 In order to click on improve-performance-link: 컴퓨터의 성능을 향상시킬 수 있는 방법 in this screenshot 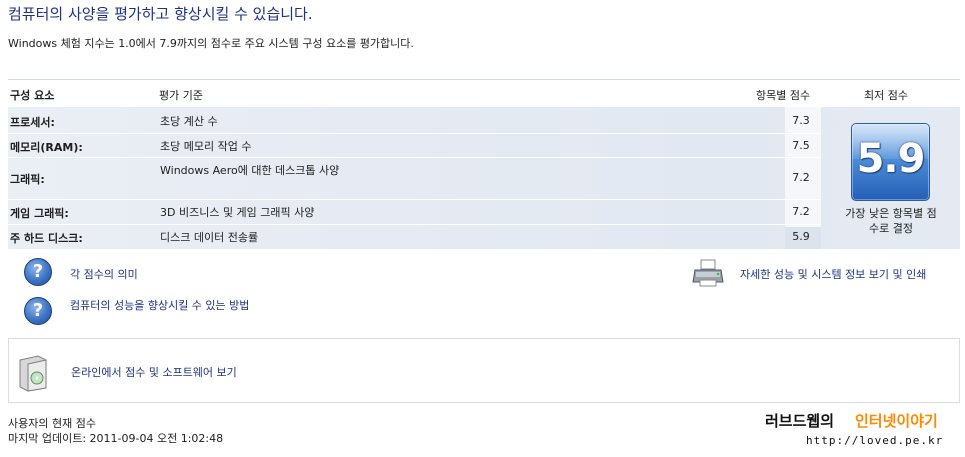, I will do `click(159, 305)`.